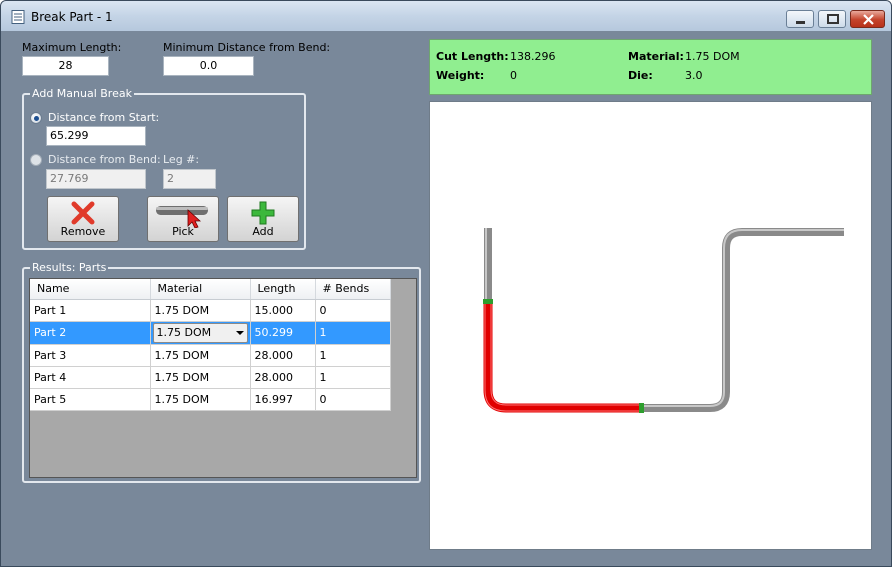 This screenshot has height=567, width=892. Describe the element at coordinates (283, 399) in the screenshot. I see `cell-length: 16.997` at that location.